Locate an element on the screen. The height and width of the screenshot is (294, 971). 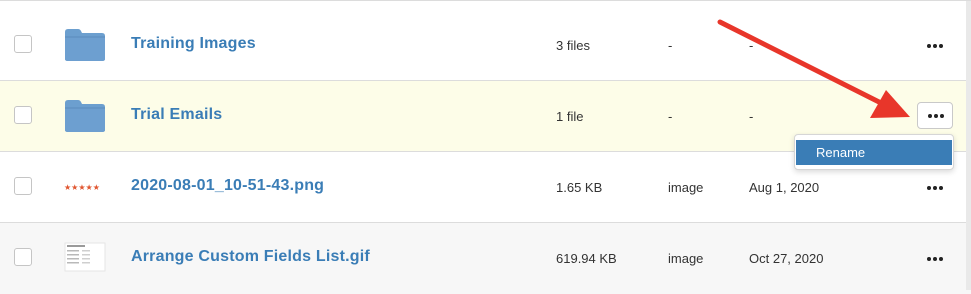
file-size: 1 file is located at coordinates (570, 116).